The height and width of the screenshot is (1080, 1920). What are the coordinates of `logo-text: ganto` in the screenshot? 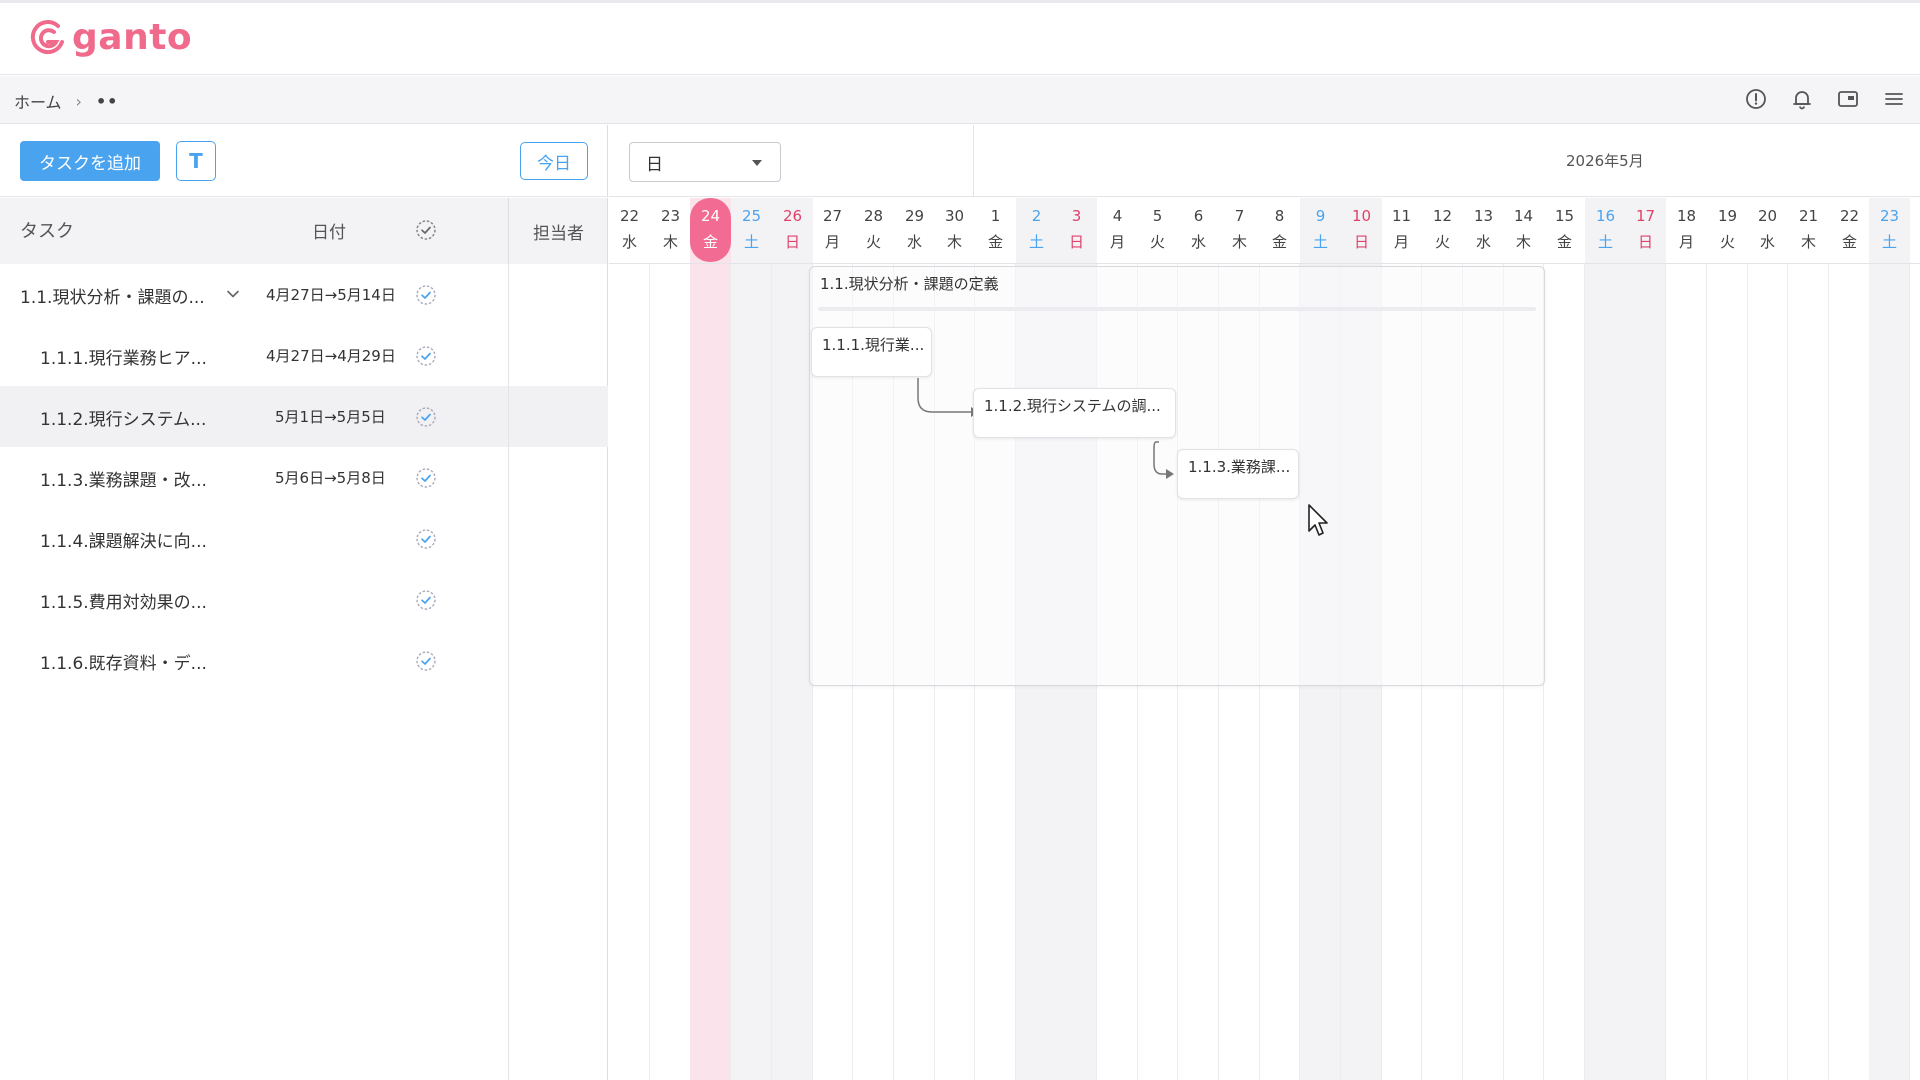 It's located at (132, 37).